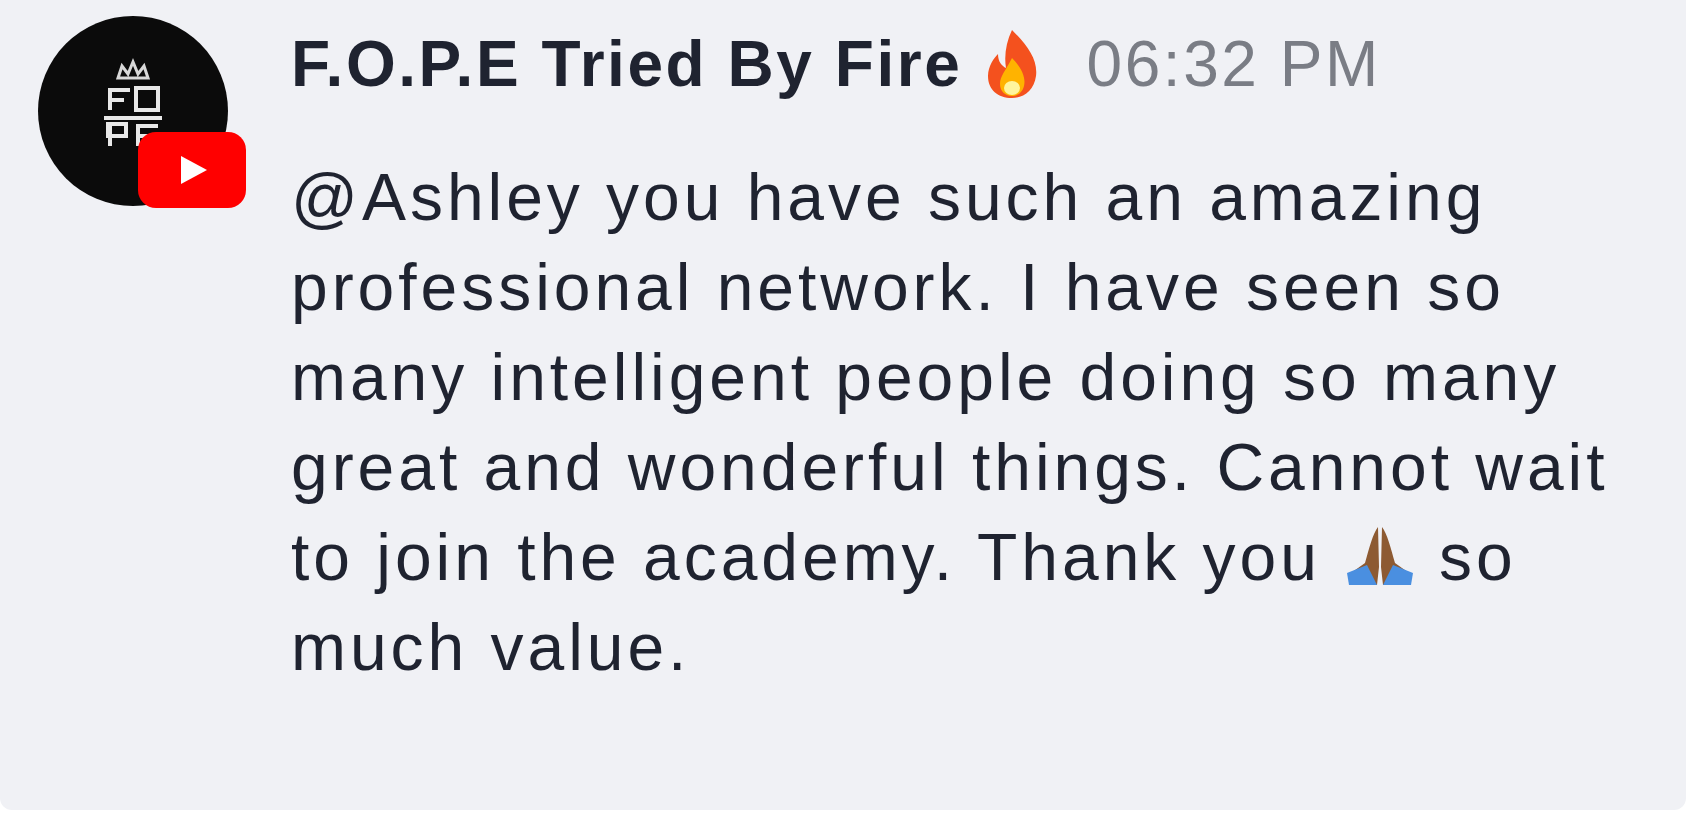 The width and height of the screenshot is (1692, 817). What do you see at coordinates (1477, 557) in the screenshot?
I see `message-text: so` at bounding box center [1477, 557].